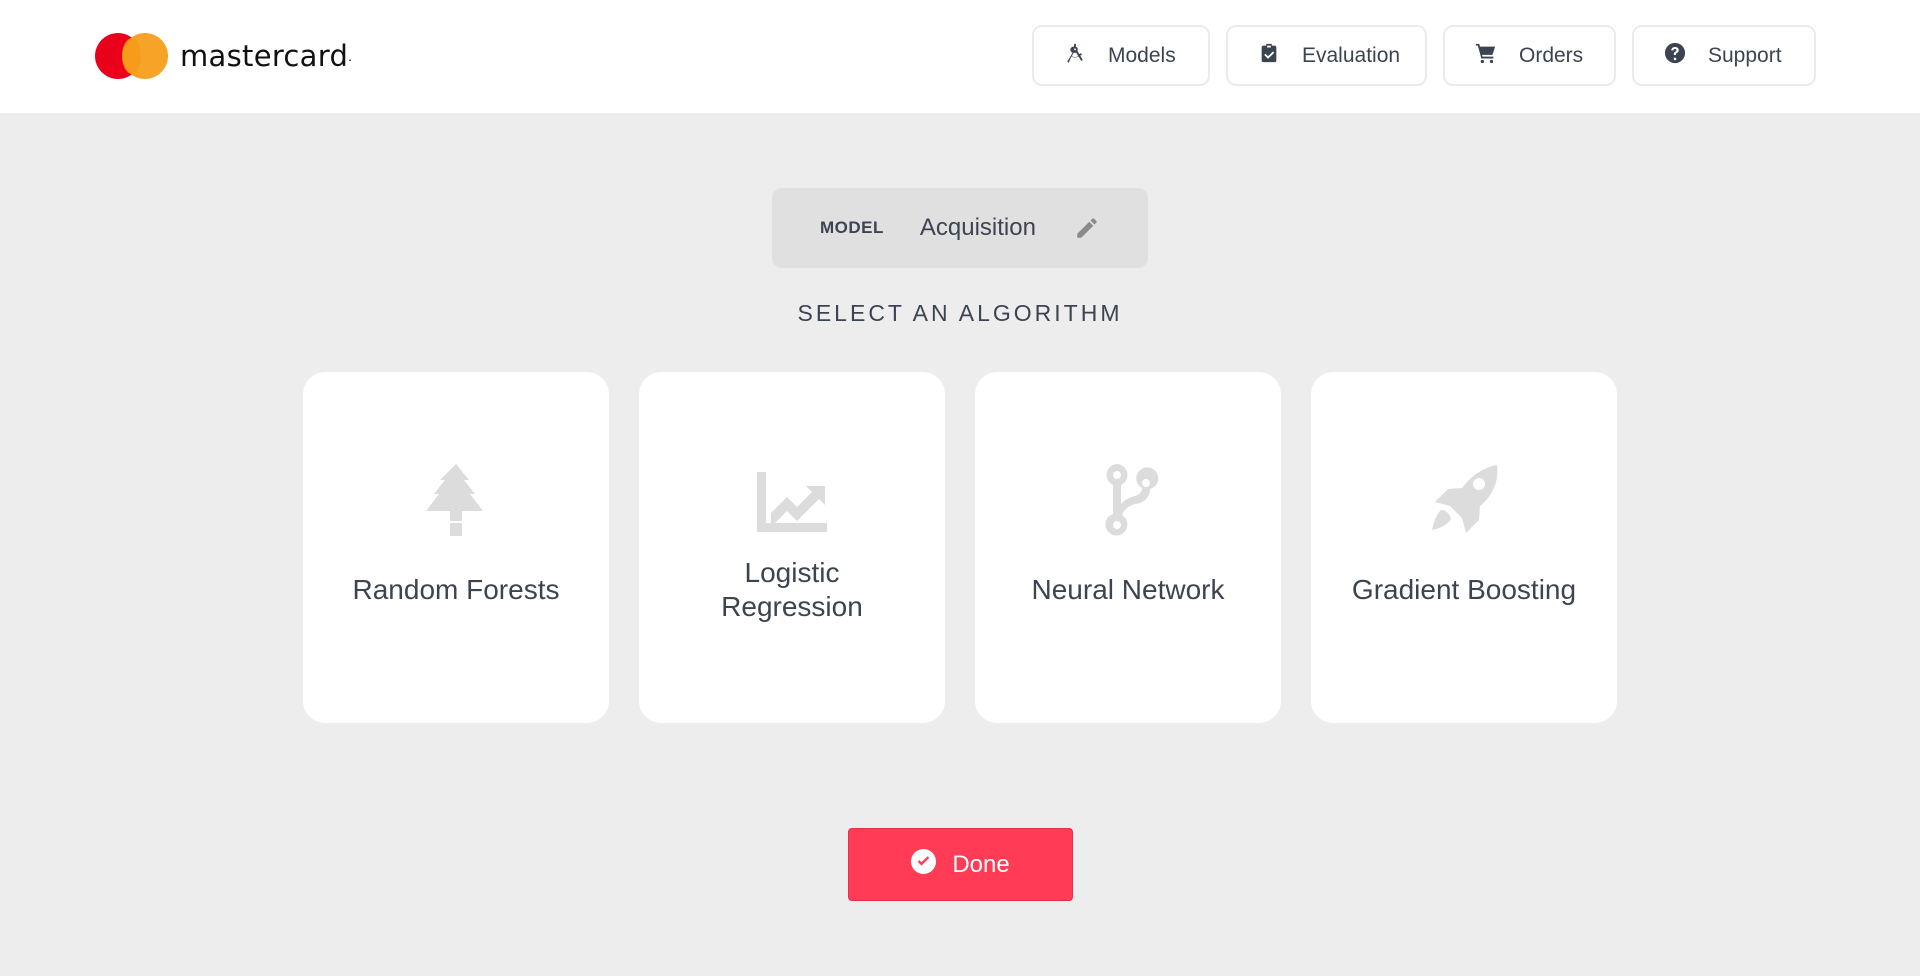 This screenshot has width=1920, height=976. Describe the element at coordinates (1142, 55) in the screenshot. I see `nav-models-label: Models` at that location.